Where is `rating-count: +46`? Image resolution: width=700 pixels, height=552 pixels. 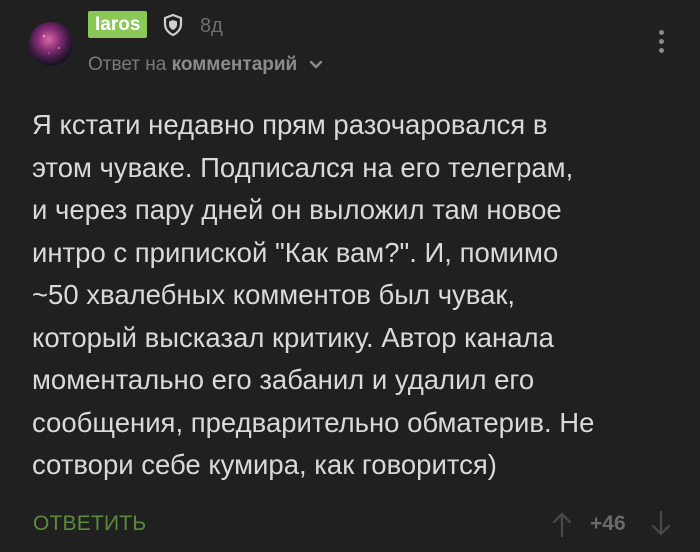
rating-count: +46 is located at coordinates (608, 523).